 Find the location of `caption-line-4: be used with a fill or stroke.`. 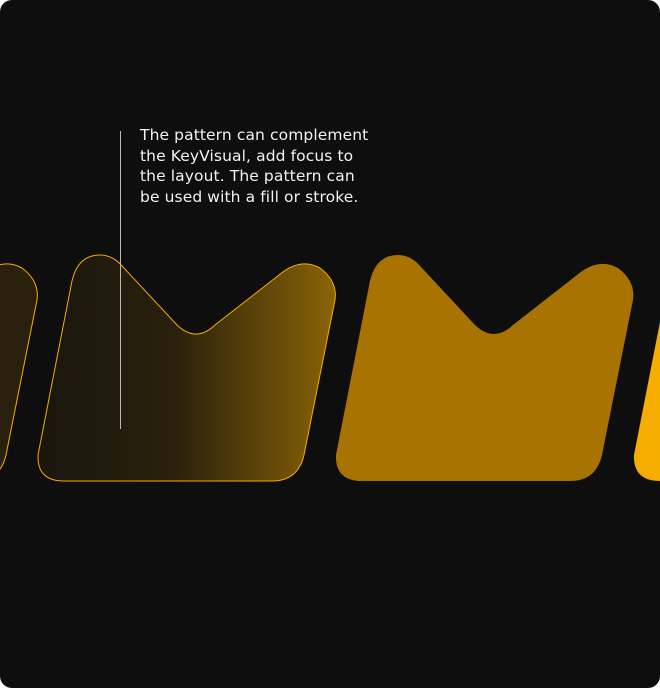

caption-line-4: be used with a fill or stroke. is located at coordinates (249, 196).